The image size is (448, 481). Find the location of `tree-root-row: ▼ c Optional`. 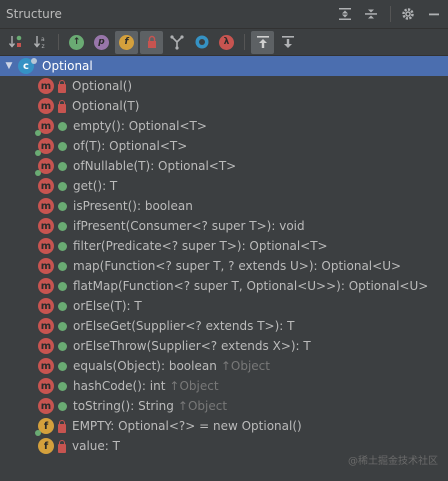

tree-root-row: ▼ c Optional is located at coordinates (224, 66).